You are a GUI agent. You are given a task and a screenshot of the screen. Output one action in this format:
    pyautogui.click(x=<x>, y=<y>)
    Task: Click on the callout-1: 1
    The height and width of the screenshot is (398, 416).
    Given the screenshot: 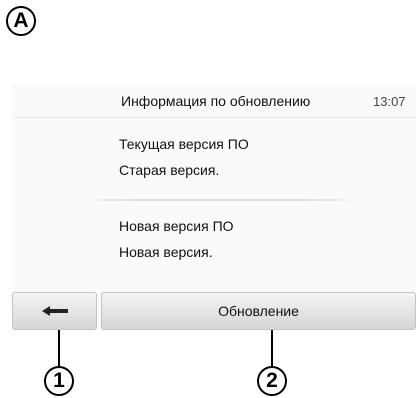 What is the action you would take?
    pyautogui.click(x=59, y=381)
    